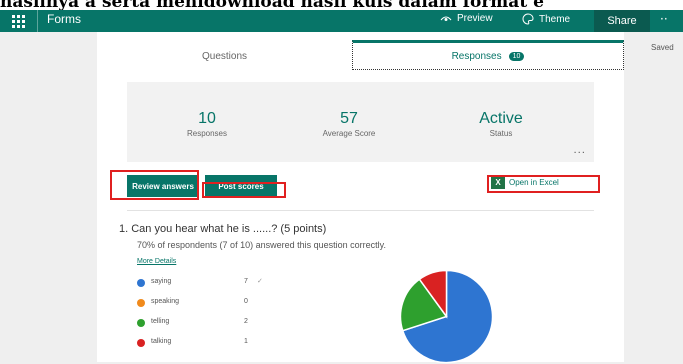 The image size is (683, 364). Describe the element at coordinates (528, 19) in the screenshot. I see `palette-icon` at that location.